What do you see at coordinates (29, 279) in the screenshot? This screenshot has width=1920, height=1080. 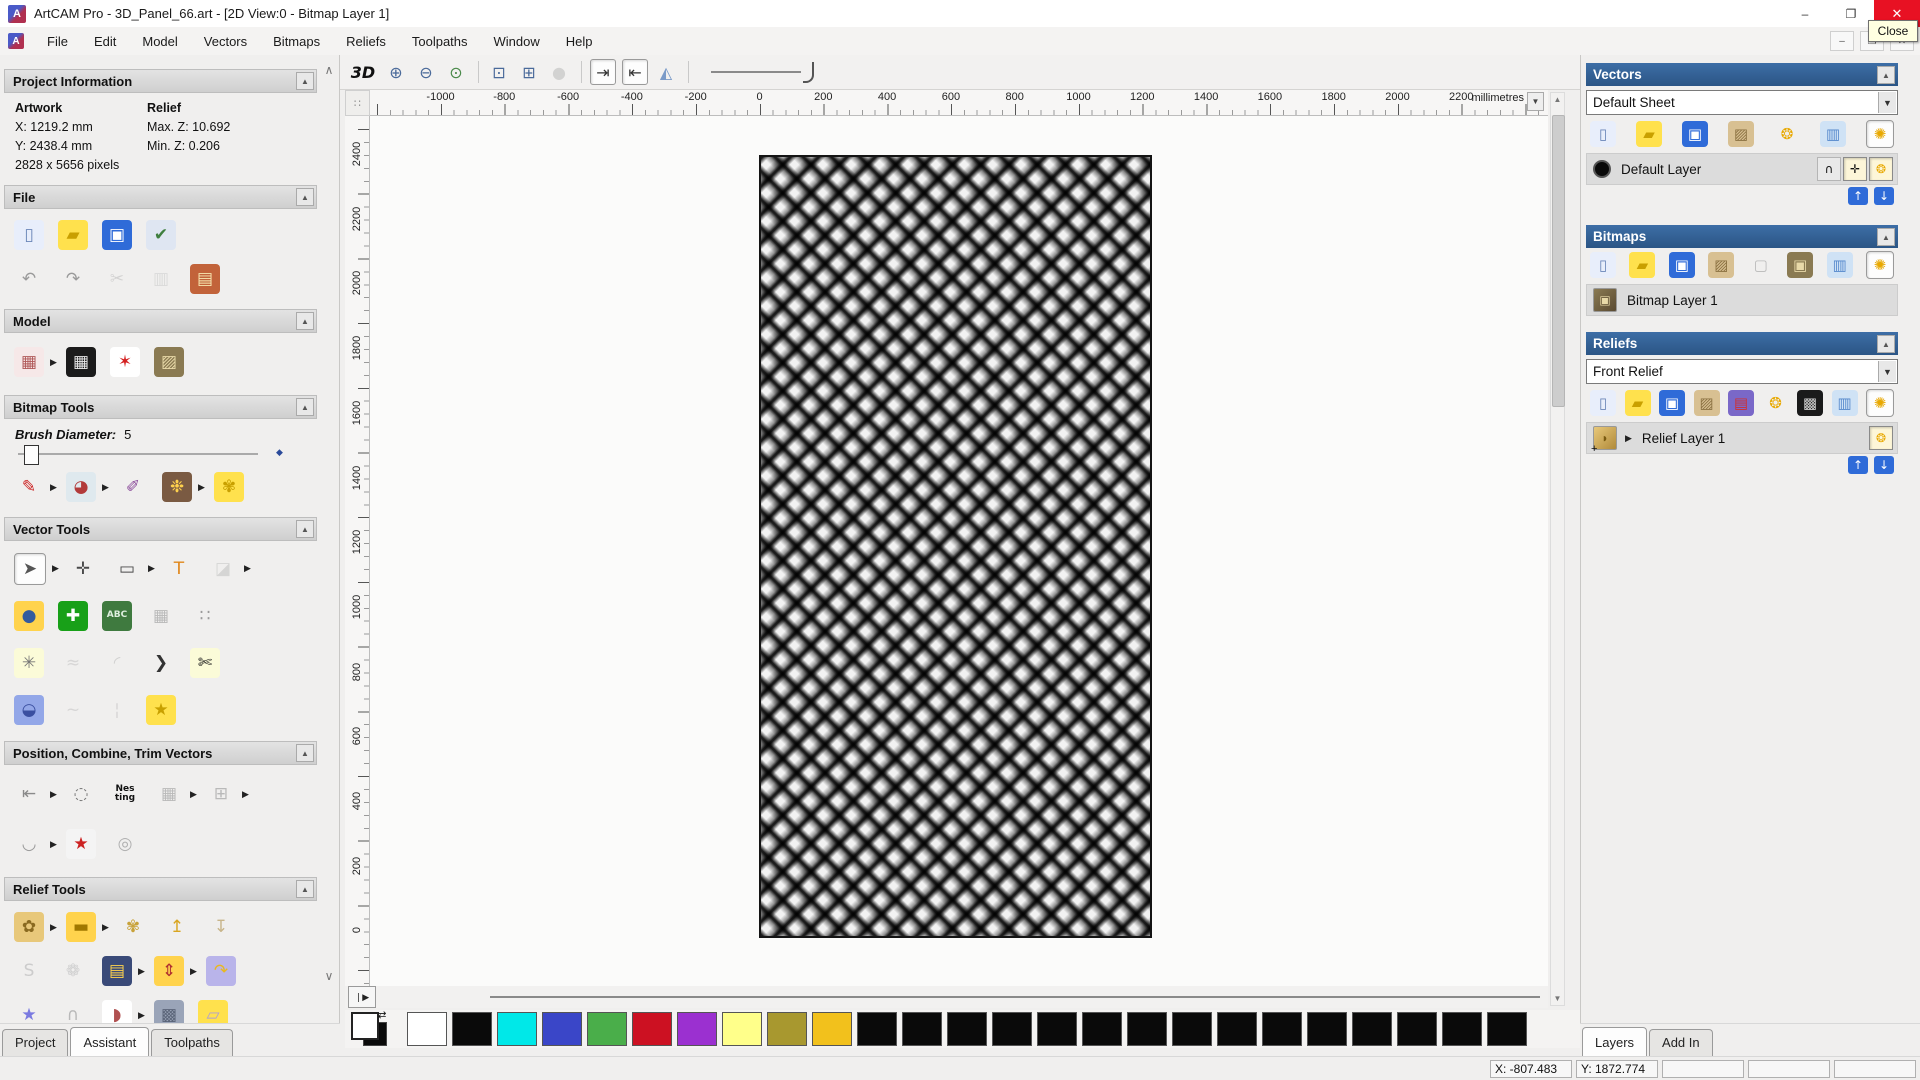 I see `undo-icon: ↶` at bounding box center [29, 279].